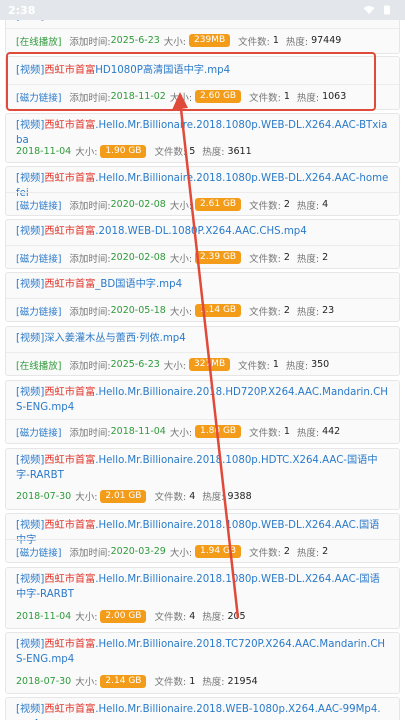  Describe the element at coordinates (378, 10) in the screenshot. I see `status-icons` at that location.